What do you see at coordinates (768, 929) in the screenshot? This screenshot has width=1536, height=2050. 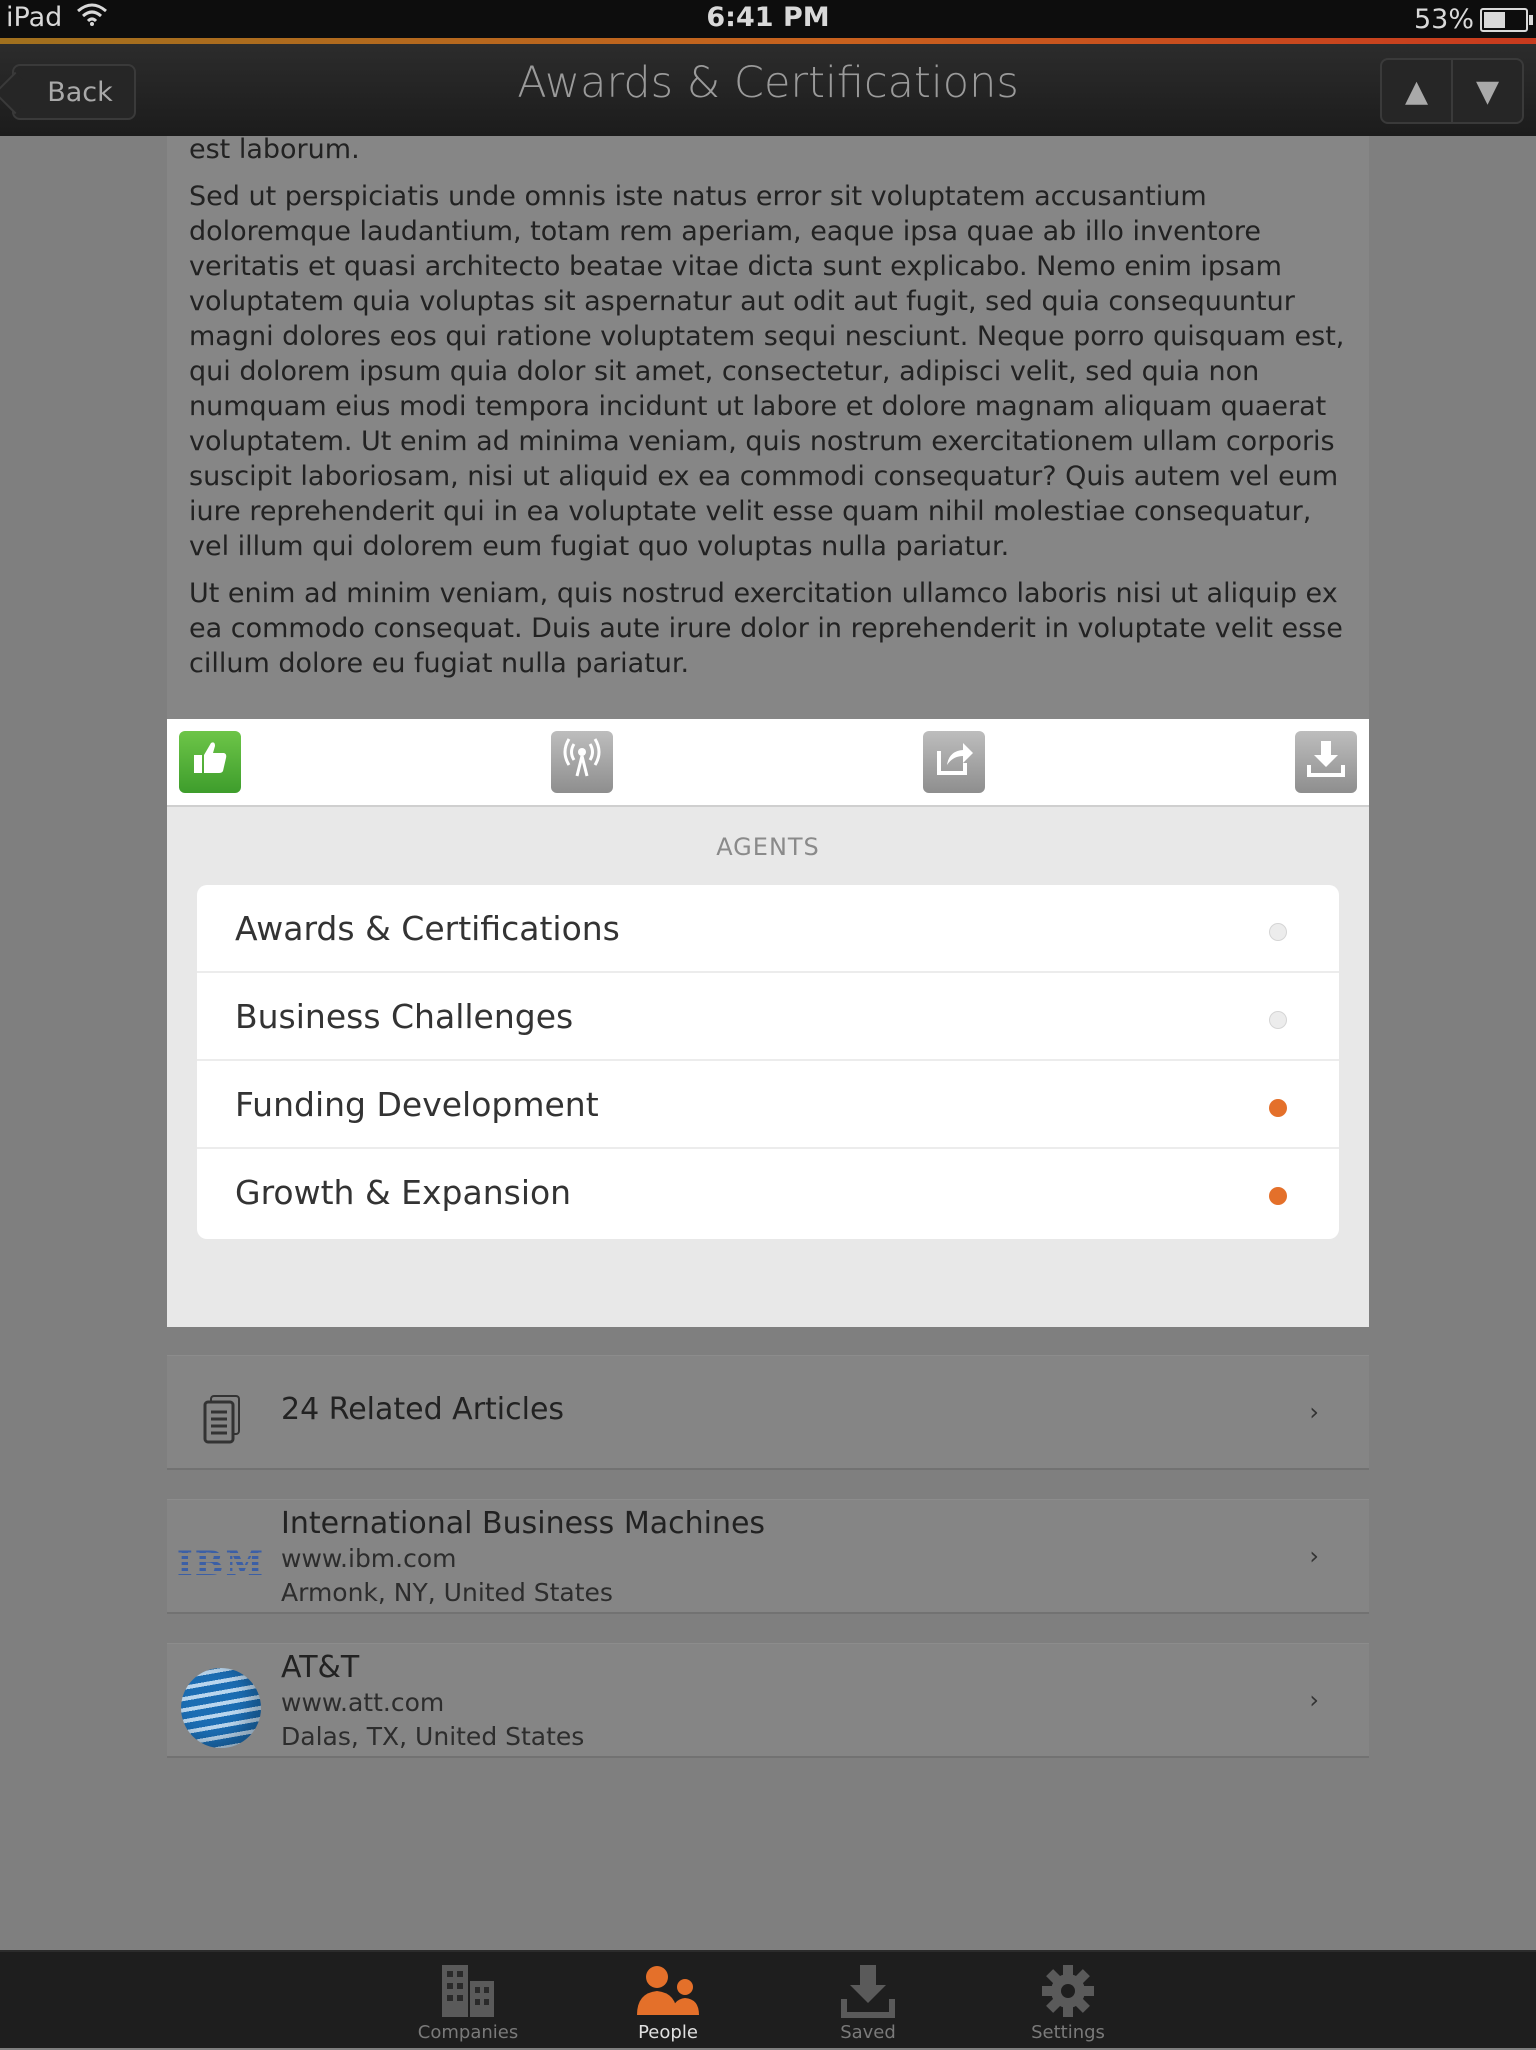 I see `agent-row-awards-certifications: Awards & Certifications` at bounding box center [768, 929].